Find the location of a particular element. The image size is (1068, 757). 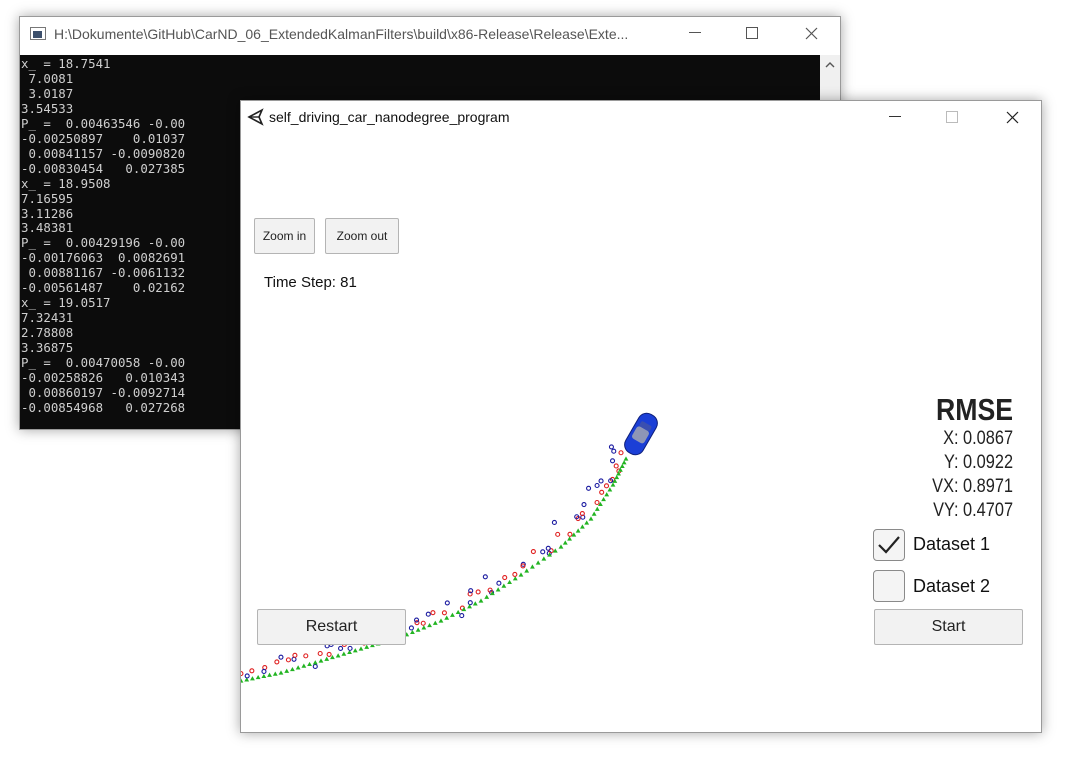

restart-button: Restart is located at coordinates (331, 627).